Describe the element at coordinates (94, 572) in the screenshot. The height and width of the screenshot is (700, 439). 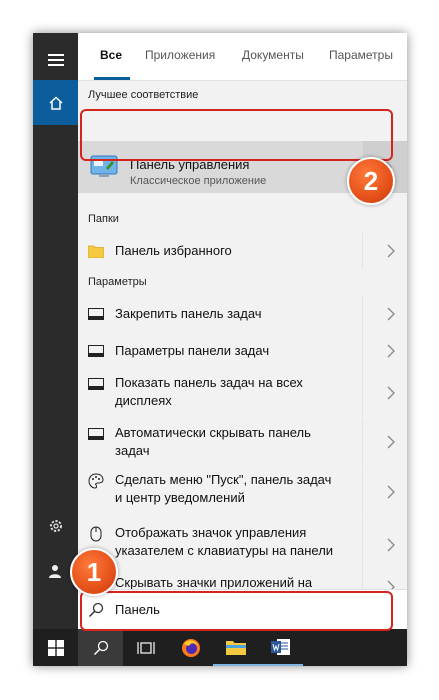
I see `step-badge-1: 1` at that location.